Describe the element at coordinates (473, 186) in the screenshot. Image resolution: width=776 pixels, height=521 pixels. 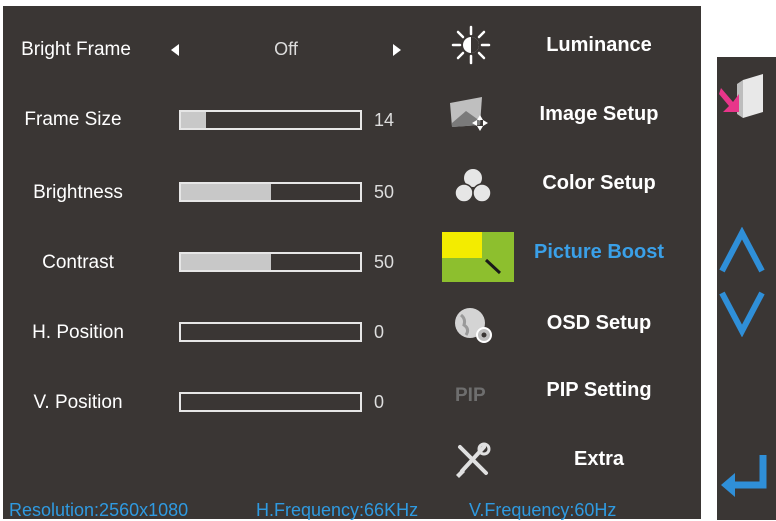
I see `color-circles-icon` at that location.